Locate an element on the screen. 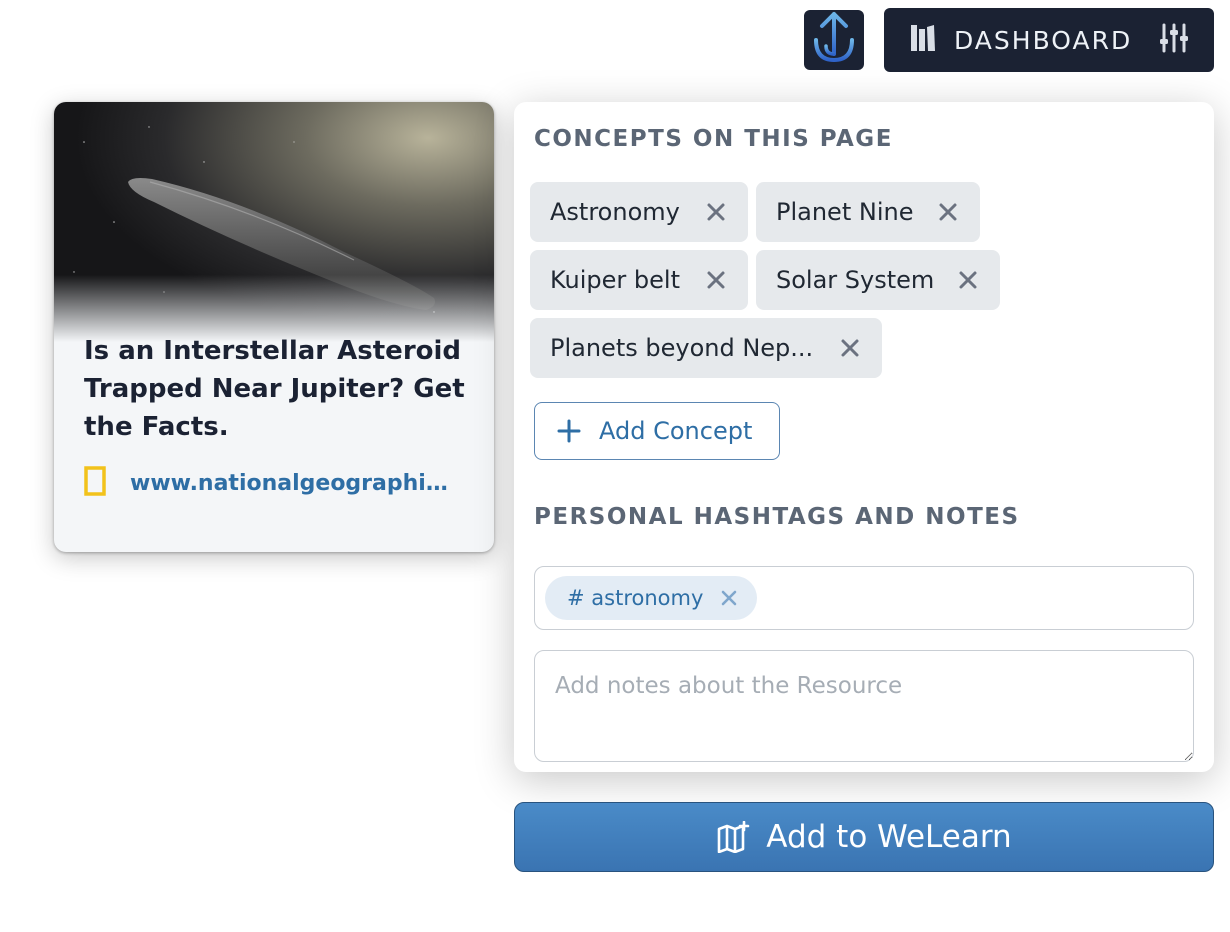  plus-icon is located at coordinates (569, 431).